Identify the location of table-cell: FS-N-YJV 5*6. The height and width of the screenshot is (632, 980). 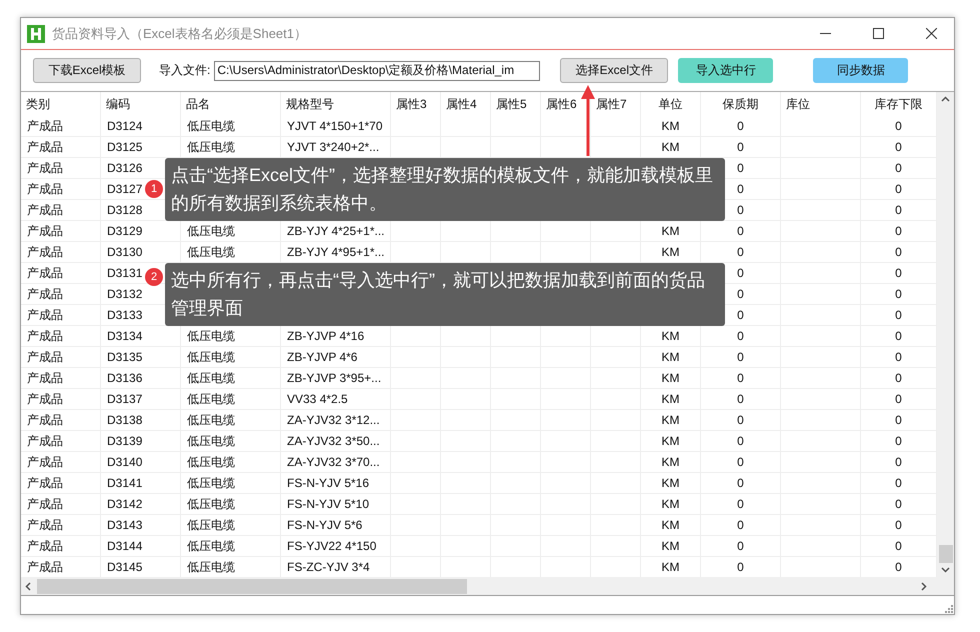
(324, 525).